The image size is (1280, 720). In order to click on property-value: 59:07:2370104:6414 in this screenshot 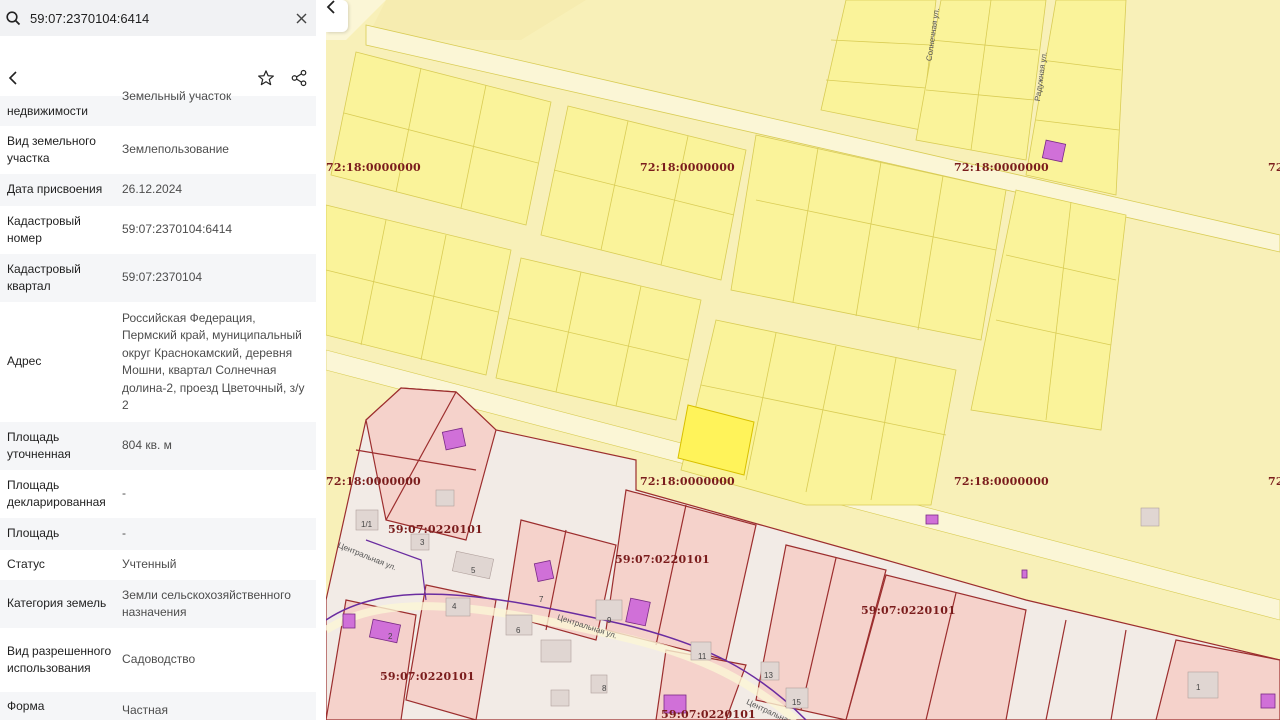, I will do `click(177, 229)`.